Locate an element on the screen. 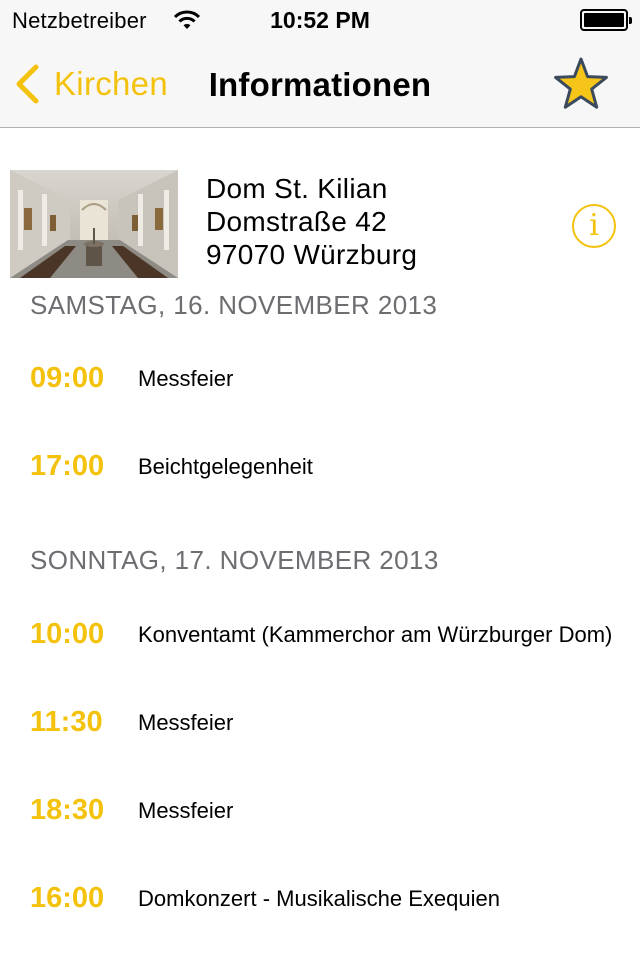 This screenshot has height=960, width=640. navigation-bar: Kirchen Informationen is located at coordinates (320, 84).